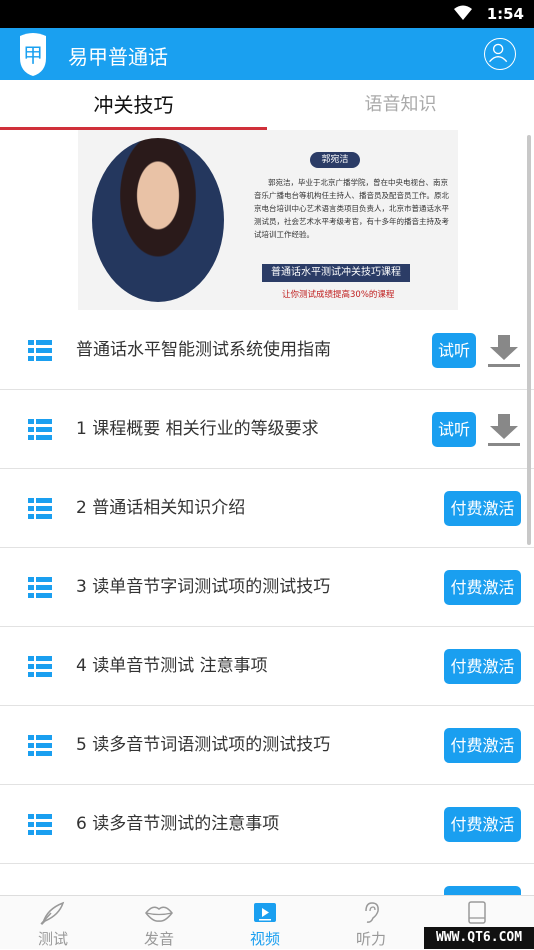 This screenshot has height=950, width=534. I want to click on book-icon, so click(477, 912).